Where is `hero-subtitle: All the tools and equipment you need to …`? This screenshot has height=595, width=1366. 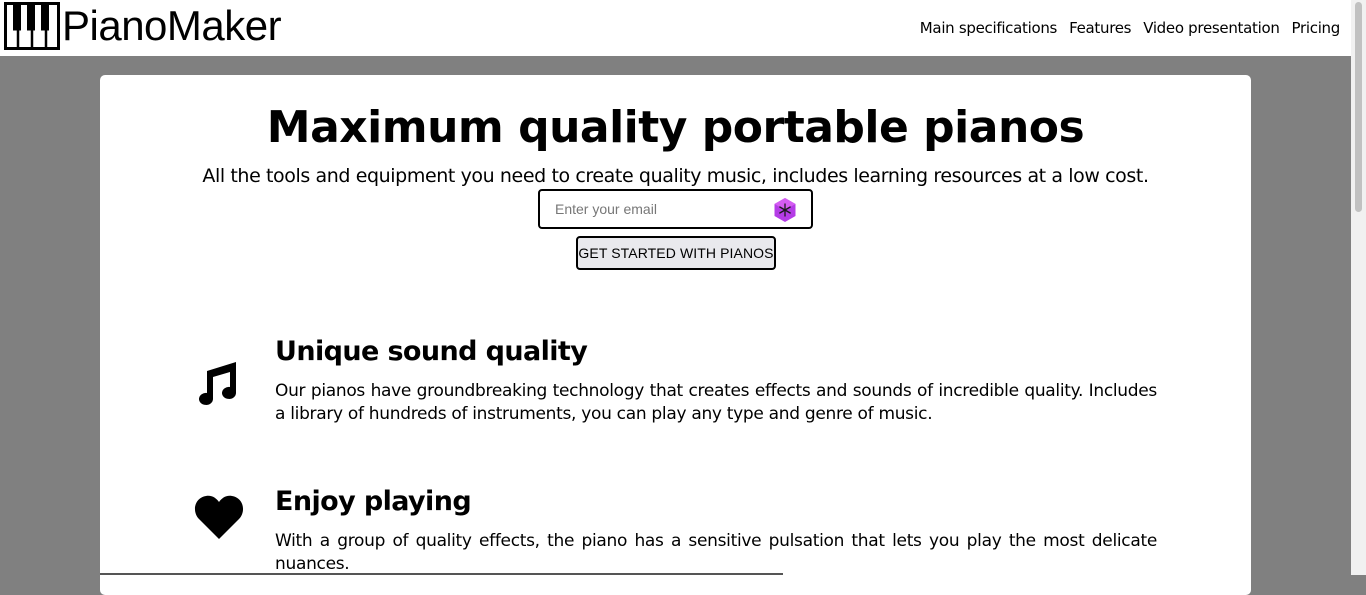 hero-subtitle: All the tools and equipment you need to … is located at coordinates (675, 176).